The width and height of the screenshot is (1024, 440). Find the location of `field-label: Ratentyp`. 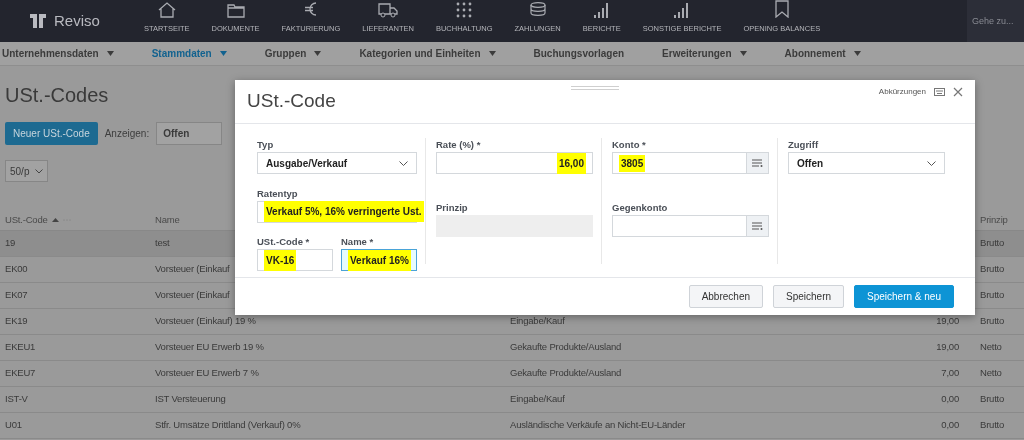

field-label: Ratentyp is located at coordinates (278, 192).